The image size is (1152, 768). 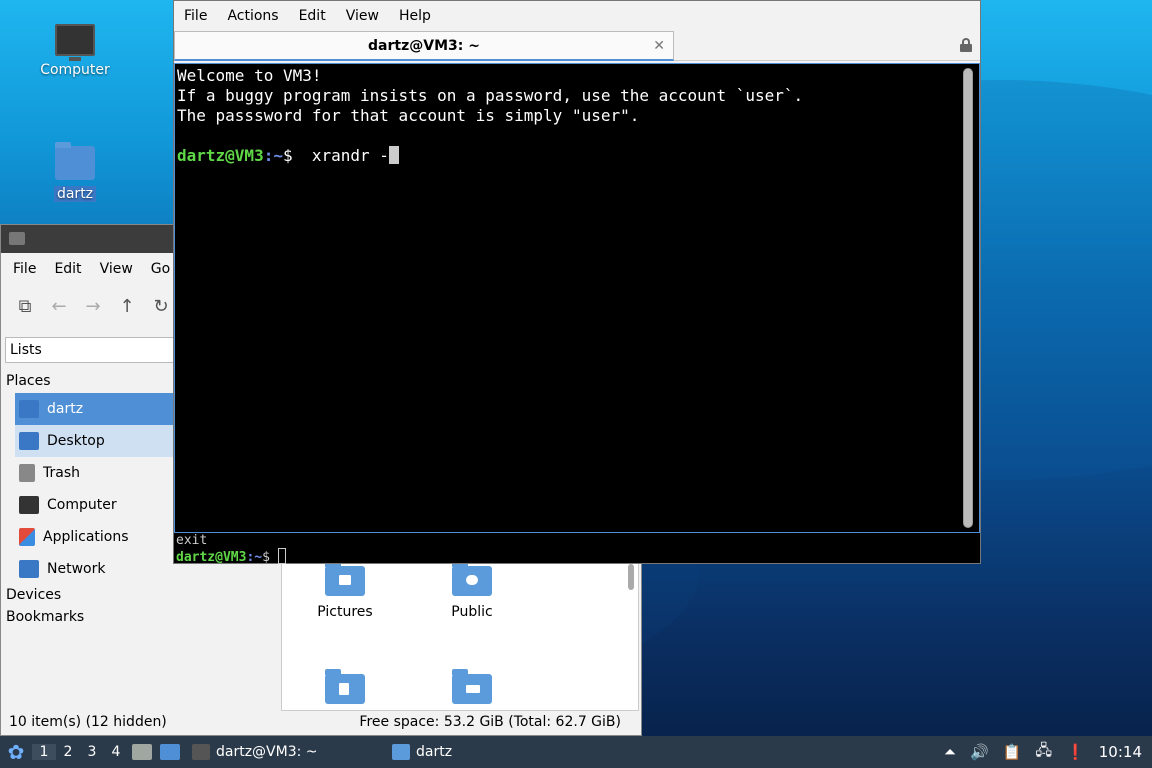 I want to click on terminal-menubar: File Actions Edit View Help, so click(x=577, y=16).